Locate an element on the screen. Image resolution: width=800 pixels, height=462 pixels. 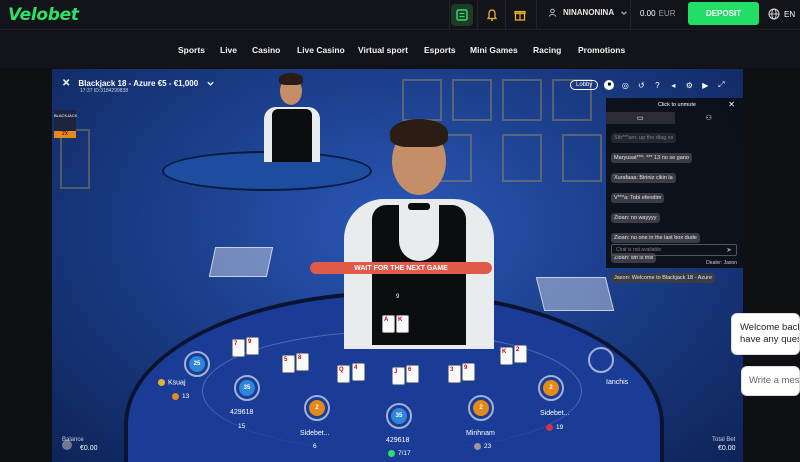
deposit-button: DEPOSIT is located at coordinates (723, 13).